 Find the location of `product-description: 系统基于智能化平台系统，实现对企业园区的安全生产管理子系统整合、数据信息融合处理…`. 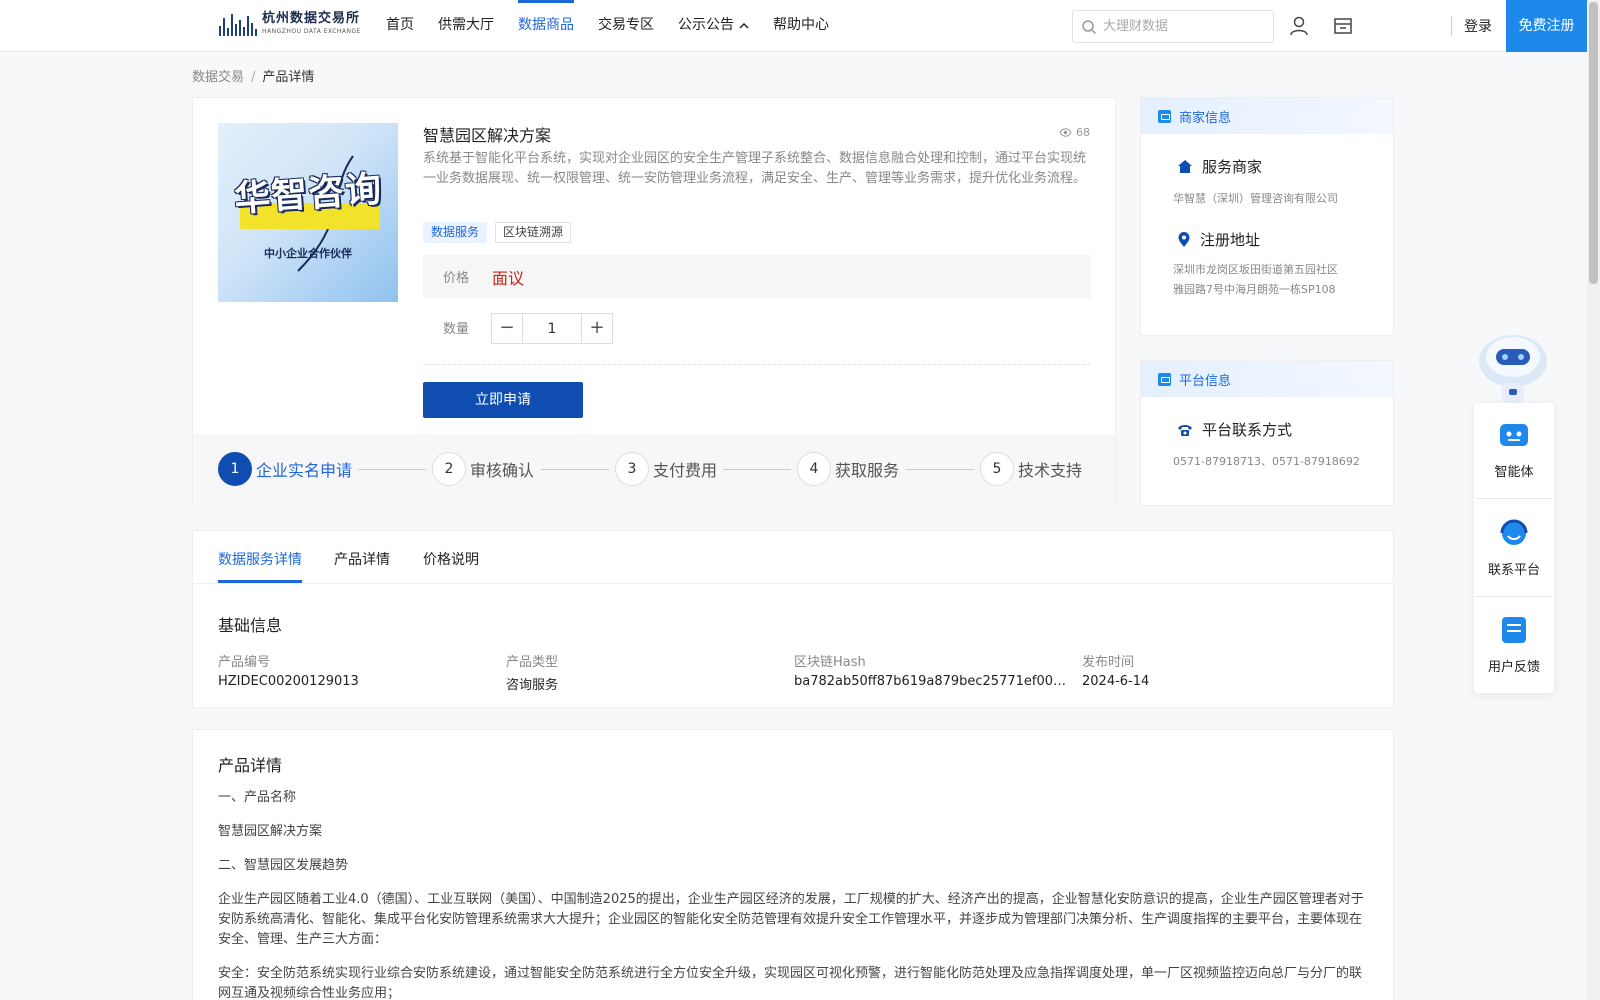

product-description: 系统基于智能化平台系统，实现对企业园区的安全生产管理子系统整合、数据信息融合处理… is located at coordinates (755, 168).